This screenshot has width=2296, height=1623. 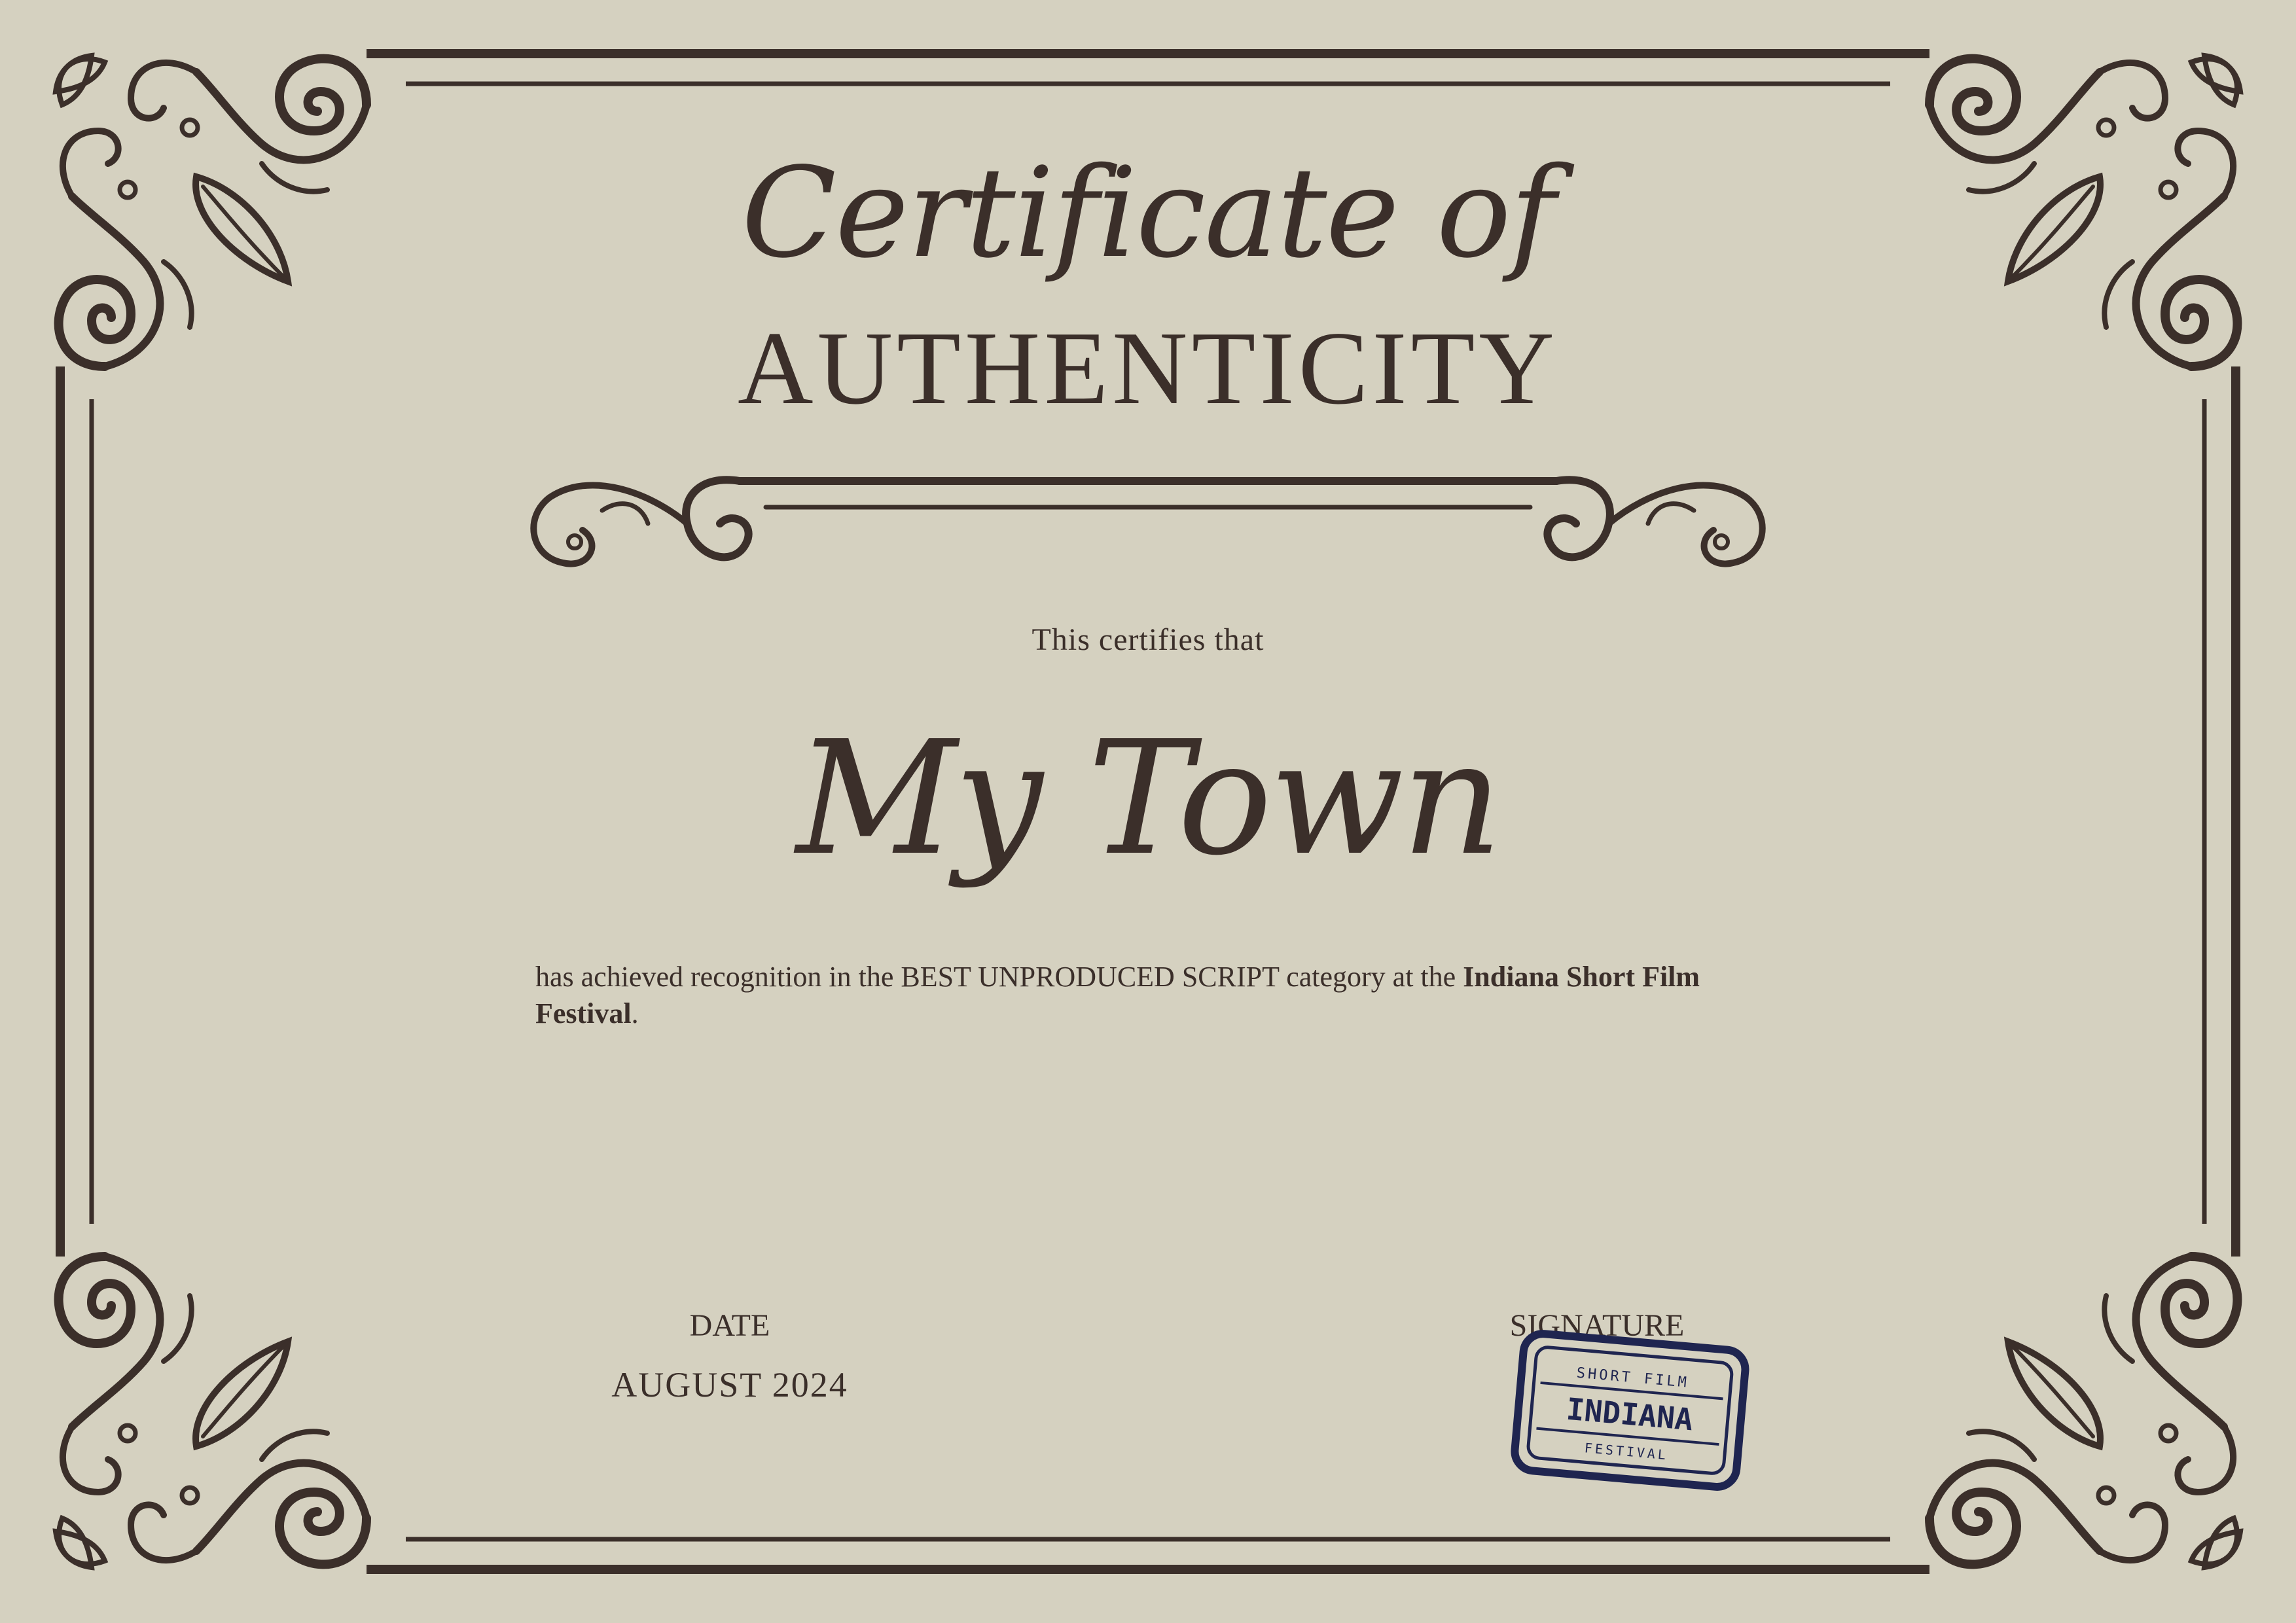 What do you see at coordinates (1626, 1451) in the screenshot?
I see `stamp-bottom-text: FESTIVAL` at bounding box center [1626, 1451].